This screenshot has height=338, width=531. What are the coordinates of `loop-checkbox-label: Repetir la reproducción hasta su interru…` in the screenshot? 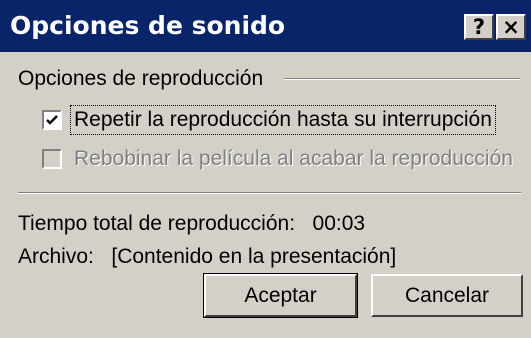 It's located at (283, 120).